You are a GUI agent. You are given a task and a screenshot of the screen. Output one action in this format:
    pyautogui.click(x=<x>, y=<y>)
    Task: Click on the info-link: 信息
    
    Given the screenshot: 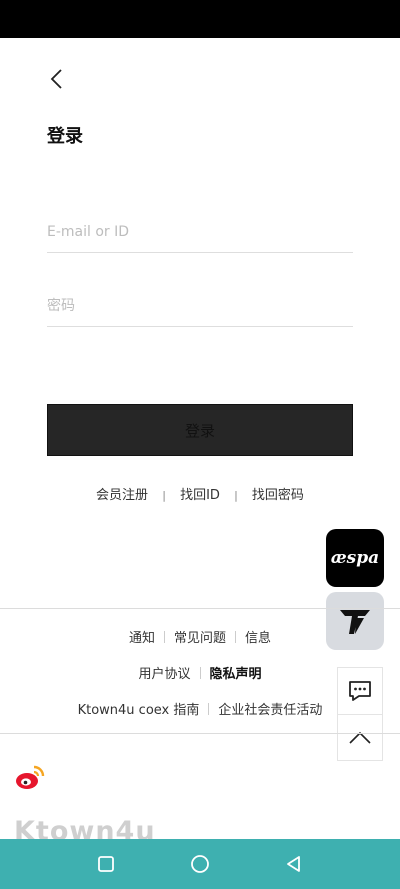 What is the action you would take?
    pyautogui.click(x=258, y=638)
    